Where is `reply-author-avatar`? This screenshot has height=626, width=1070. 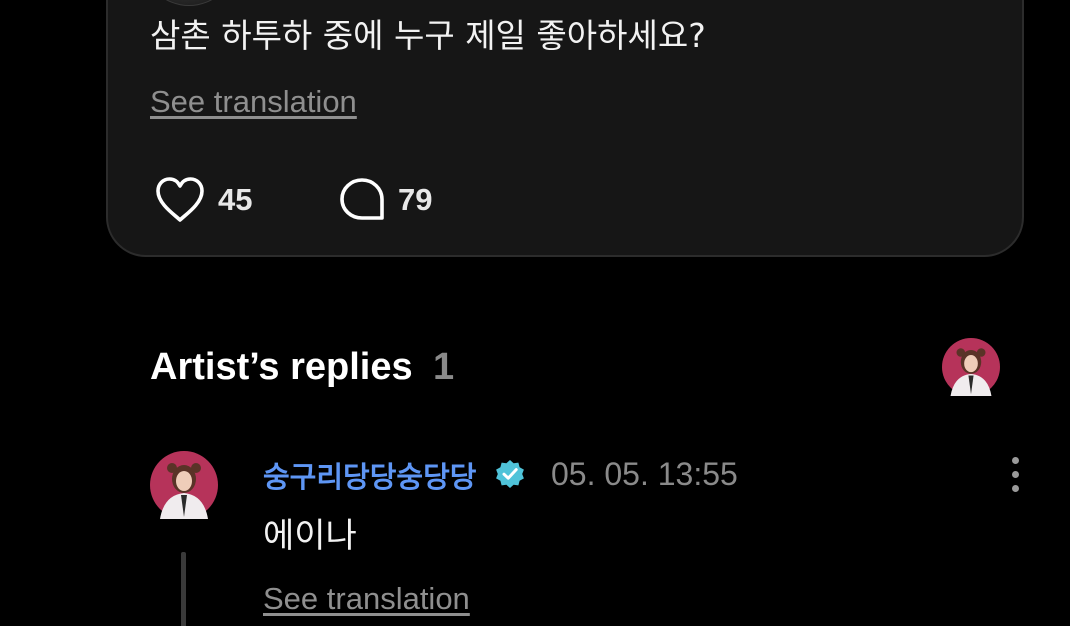 reply-author-avatar is located at coordinates (184, 485).